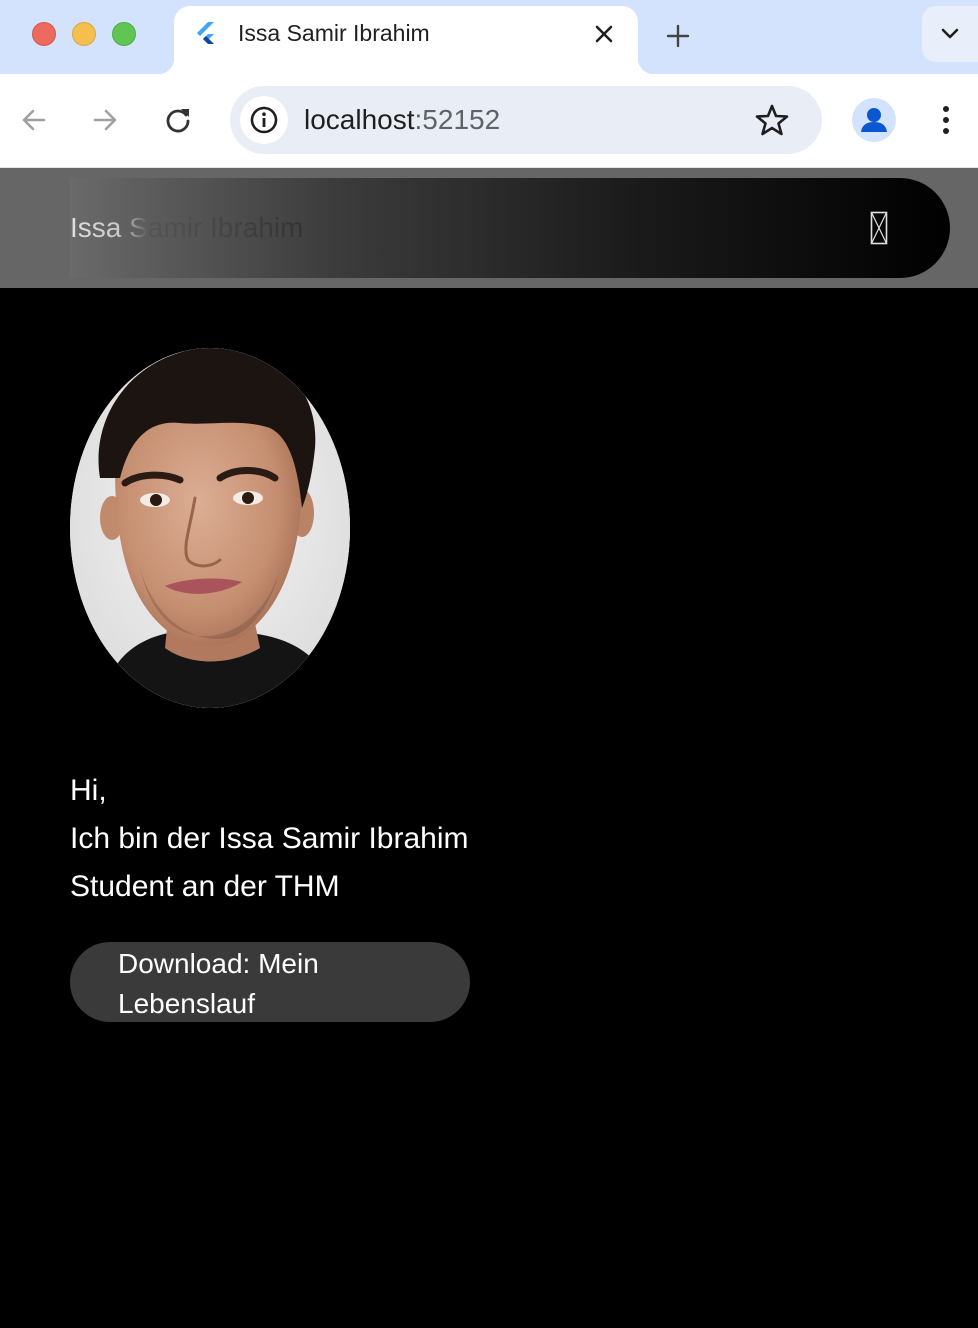 This screenshot has width=978, height=1328. I want to click on browser-tab: Issa Samir Ibrahim, so click(406, 40).